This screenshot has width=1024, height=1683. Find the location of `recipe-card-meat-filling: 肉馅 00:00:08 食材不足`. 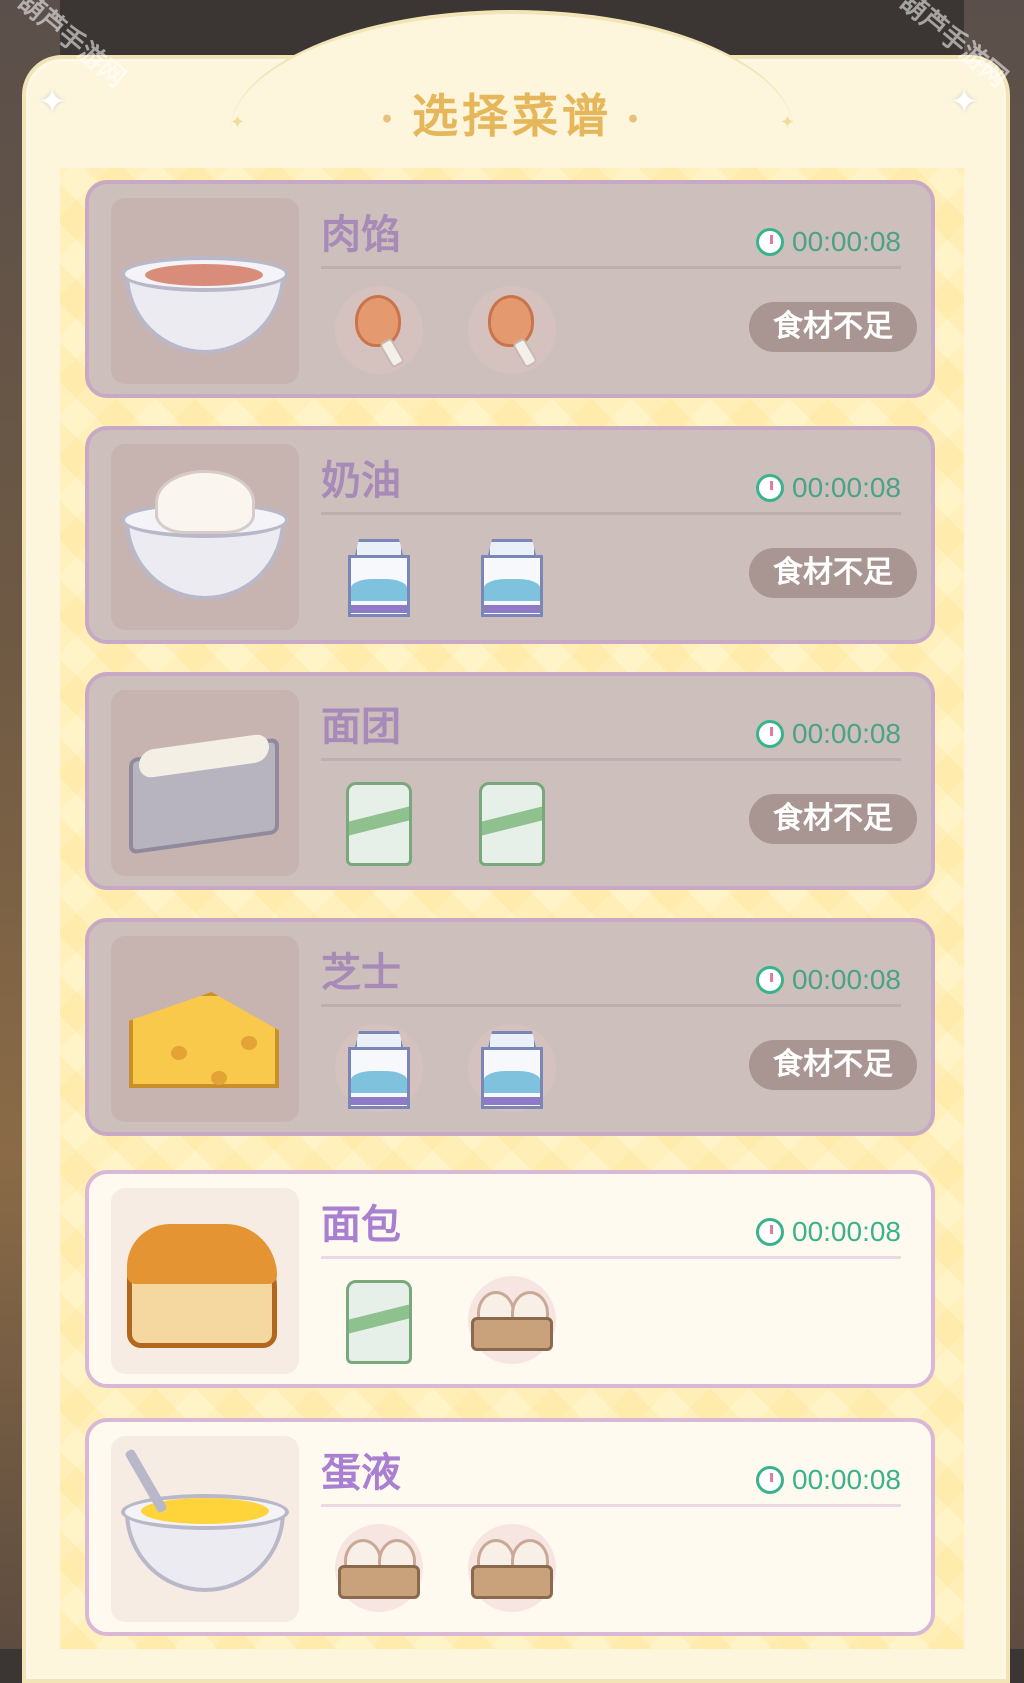

recipe-card-meat-filling: 肉馅 00:00:08 食材不足 is located at coordinates (510, 289).